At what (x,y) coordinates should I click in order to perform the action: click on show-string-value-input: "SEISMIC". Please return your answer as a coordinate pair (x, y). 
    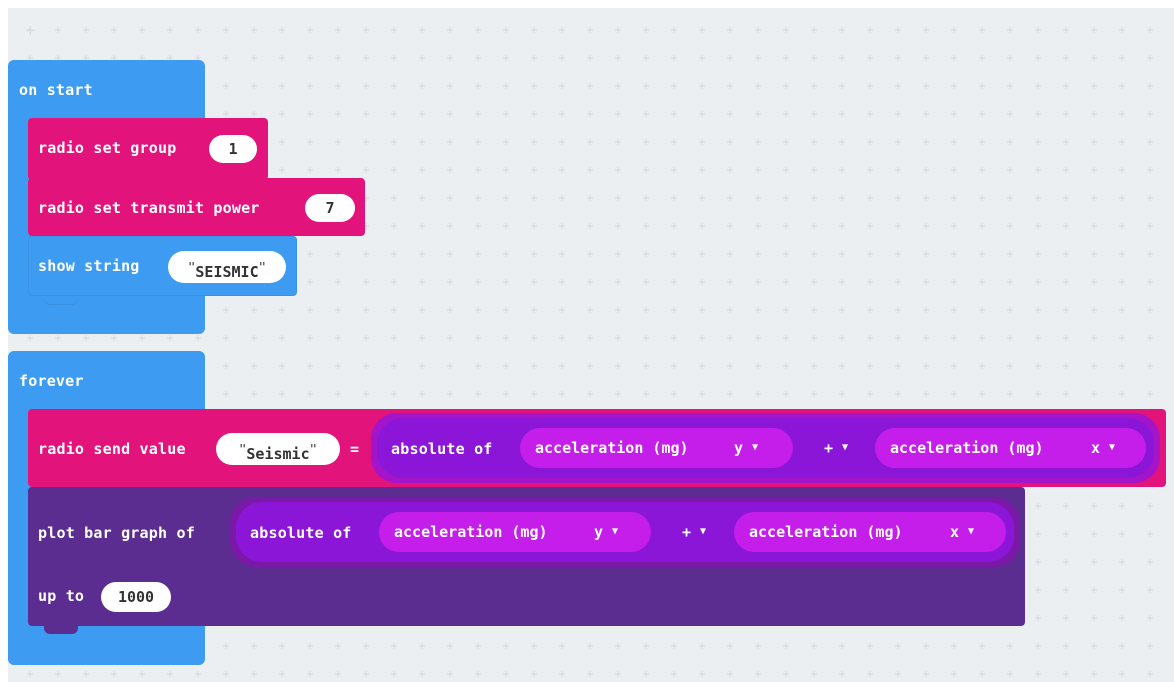
    Looking at the image, I should click on (227, 267).